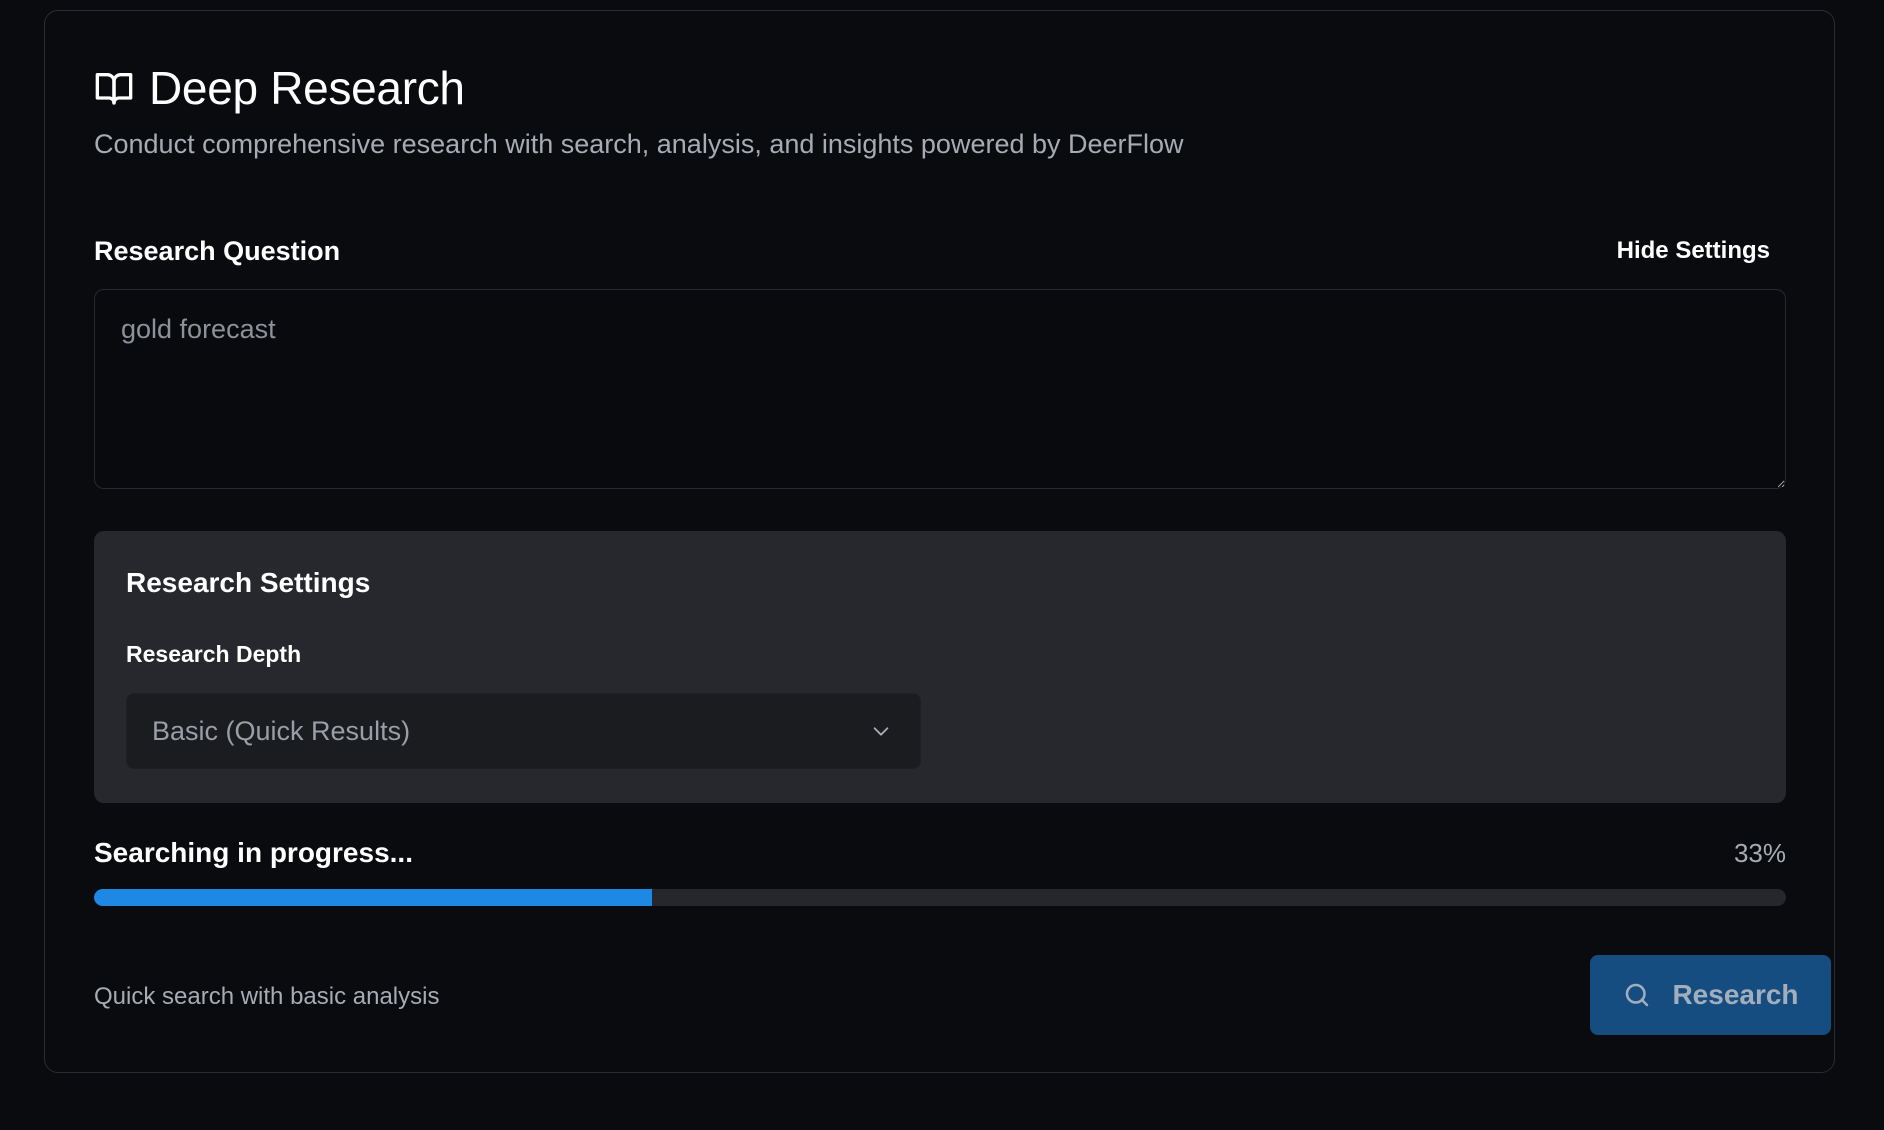 This screenshot has height=1130, width=1884. I want to click on research-question-label: Research Question, so click(217, 250).